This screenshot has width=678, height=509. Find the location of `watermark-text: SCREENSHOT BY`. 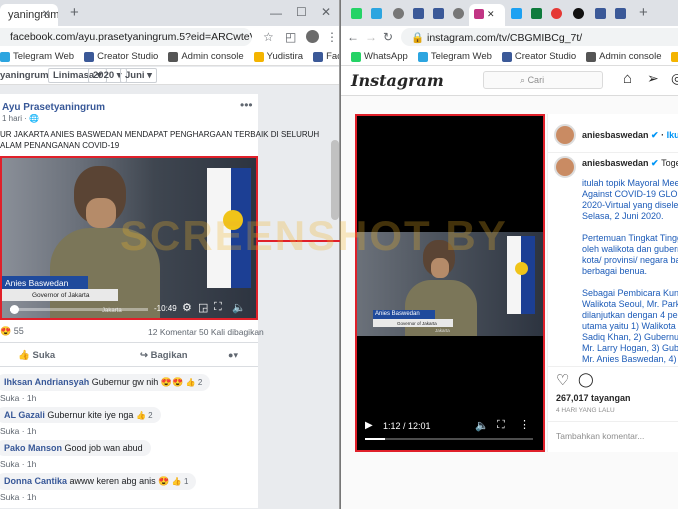

watermark-text: SCREENSHOT BY is located at coordinates (314, 235).